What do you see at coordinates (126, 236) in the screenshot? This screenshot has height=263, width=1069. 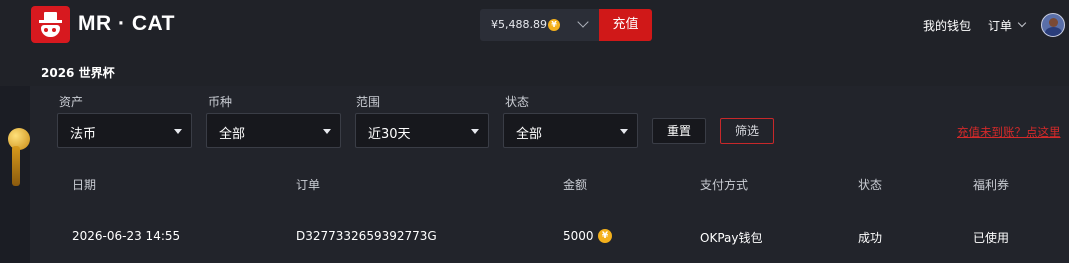 I see `row-date: 2026-06-23 14:55` at bounding box center [126, 236].